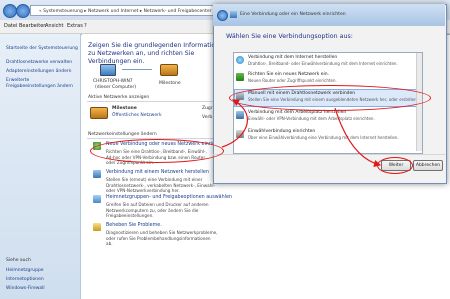 The width and height of the screenshot is (450, 299). I want to click on sidebar-item-advanced: Erweiterte, so click(17, 80).